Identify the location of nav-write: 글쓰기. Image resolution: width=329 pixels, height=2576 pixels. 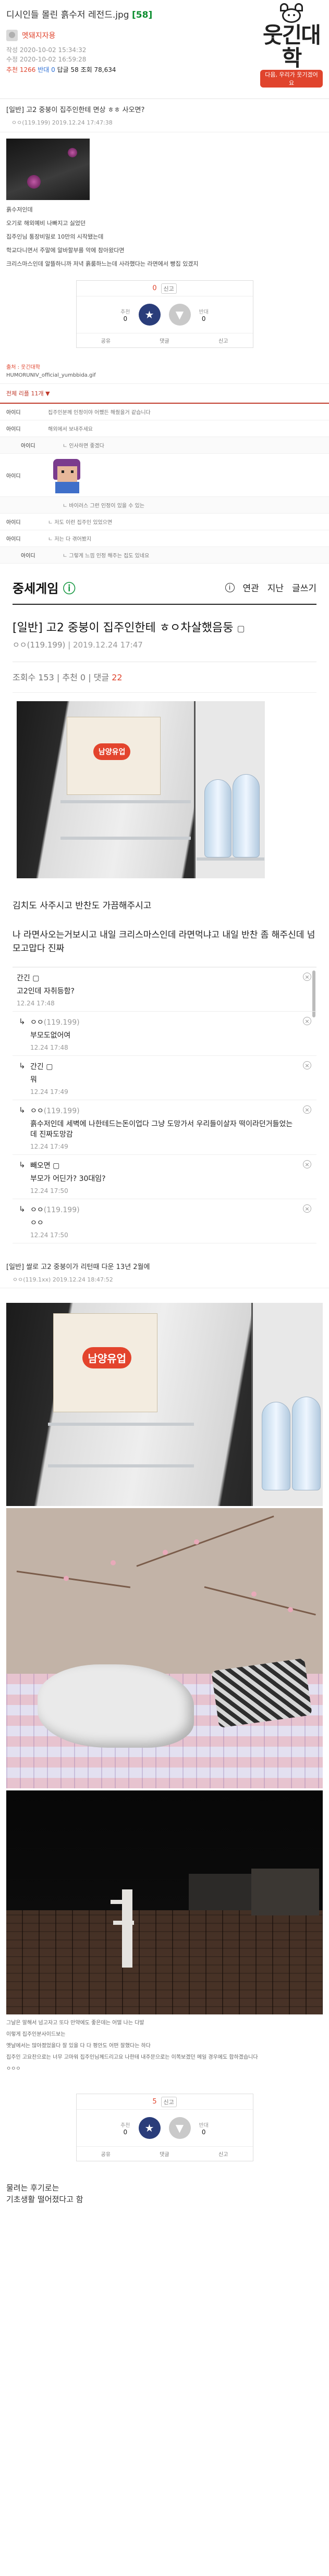
(304, 587).